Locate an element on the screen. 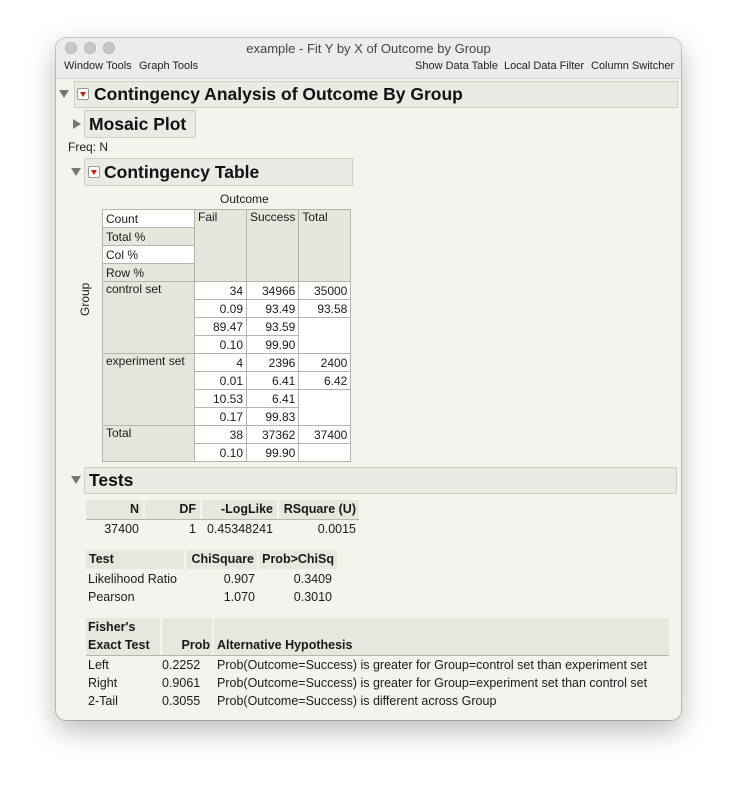  chisq-value: 1.070 is located at coordinates (239, 597).